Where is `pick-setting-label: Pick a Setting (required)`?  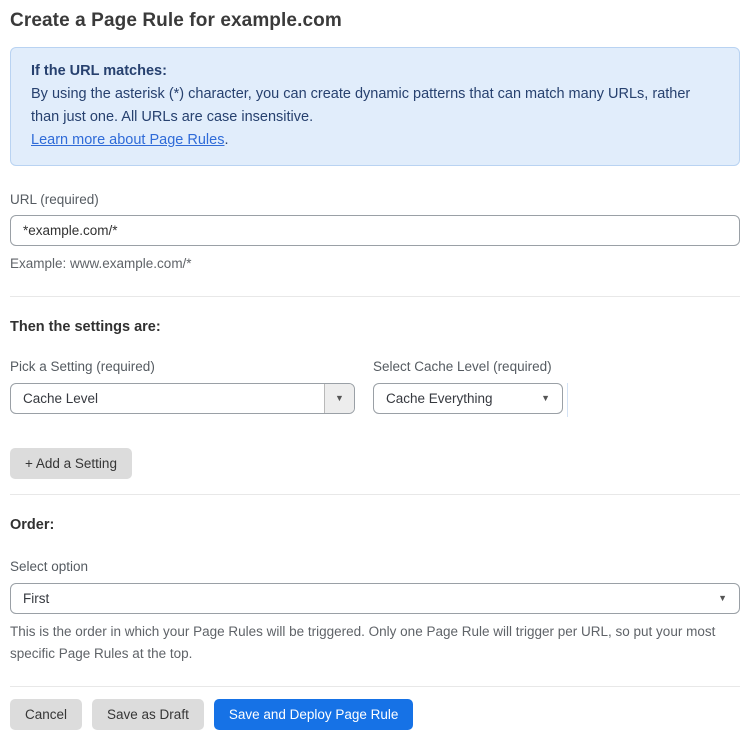
pick-setting-label: Pick a Setting (required) is located at coordinates (82, 366).